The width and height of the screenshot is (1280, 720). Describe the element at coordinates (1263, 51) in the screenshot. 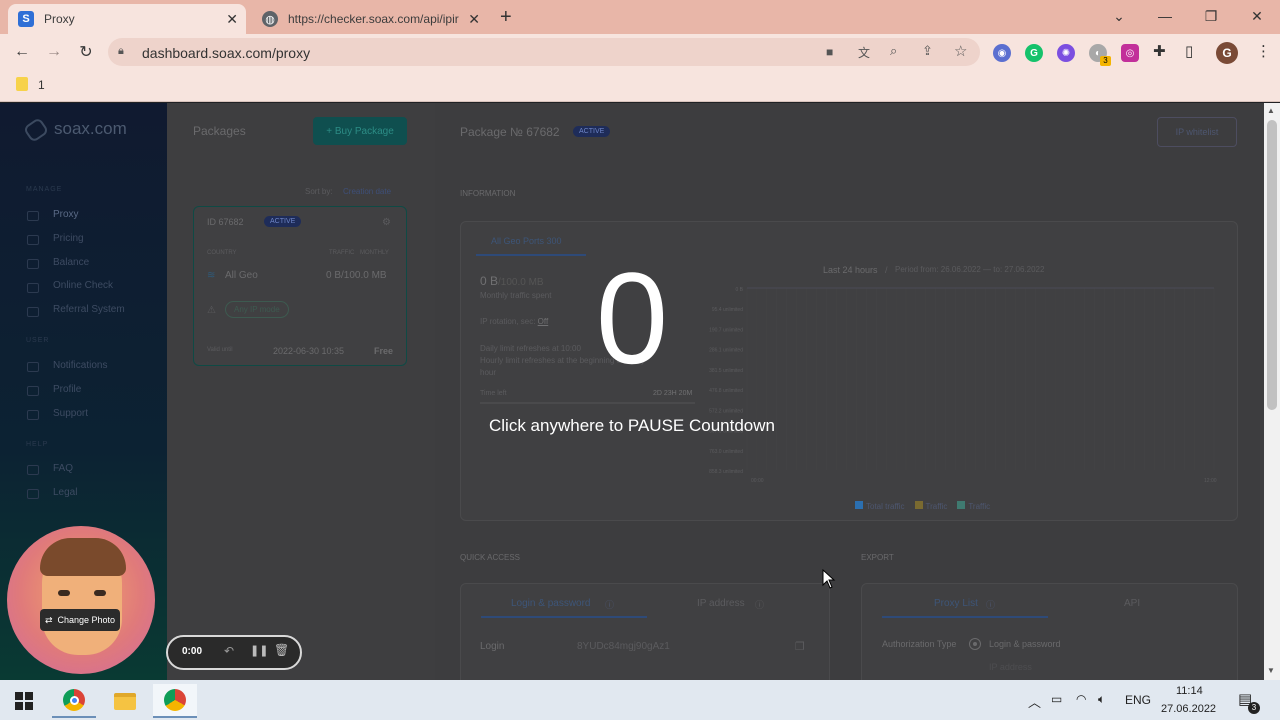

I see `chrome-menu-icon: ⋮` at that location.